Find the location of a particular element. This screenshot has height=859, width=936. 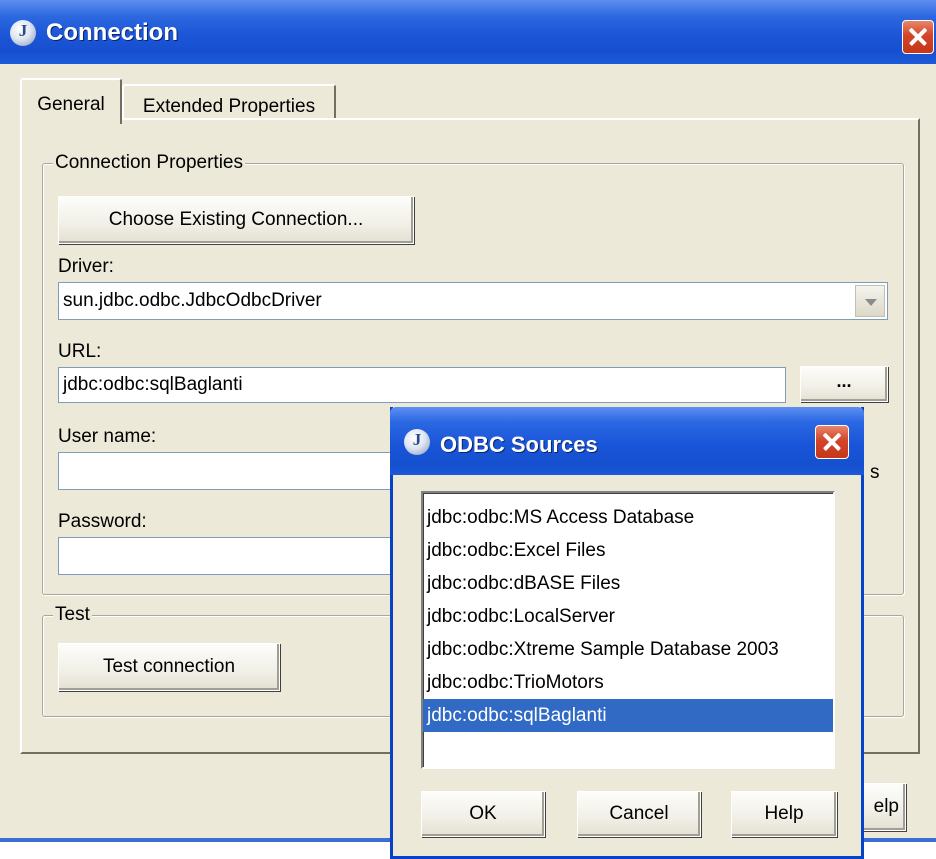

username-label: User name: is located at coordinates (107, 436).